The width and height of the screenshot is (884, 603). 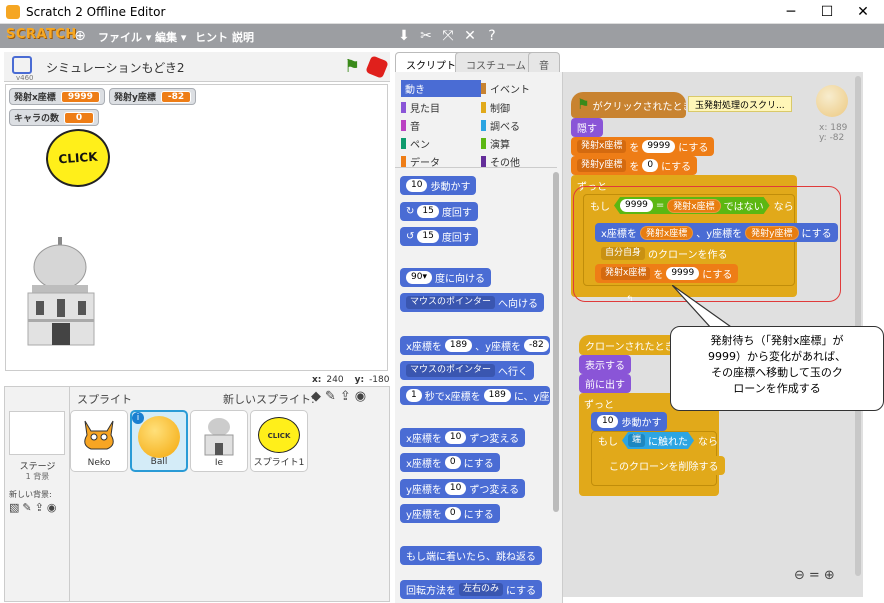 I want to click on duplicate-stamp-icon: ⬇, so click(x=404, y=36).